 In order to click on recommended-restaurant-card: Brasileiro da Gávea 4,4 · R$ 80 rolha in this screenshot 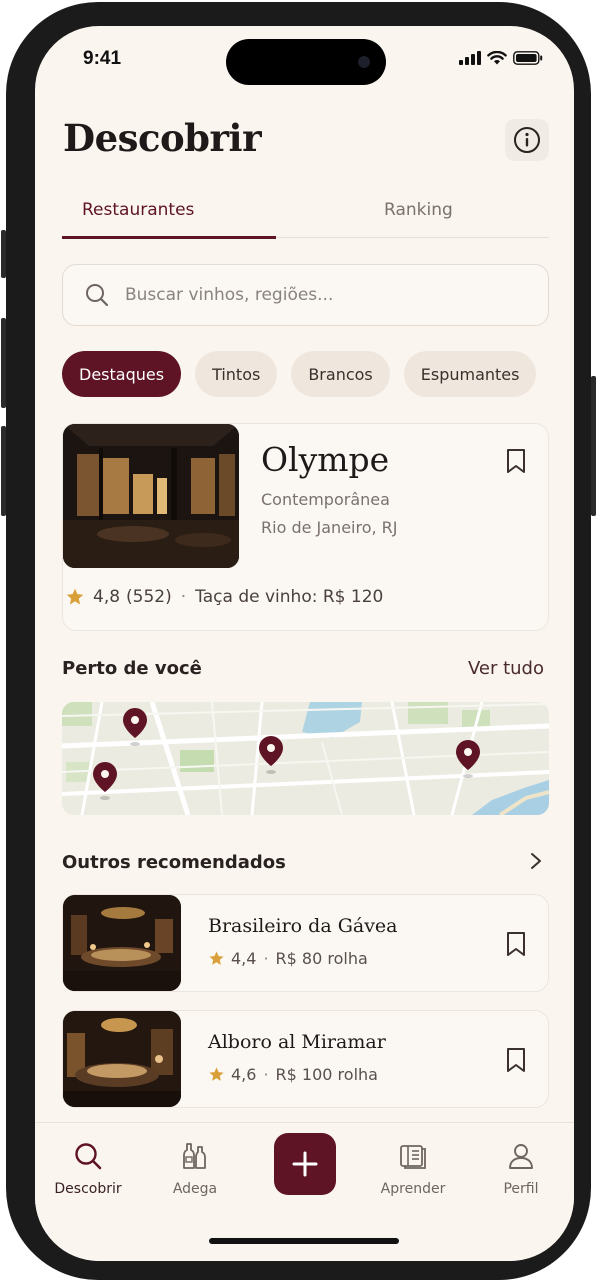, I will do `click(305, 943)`.